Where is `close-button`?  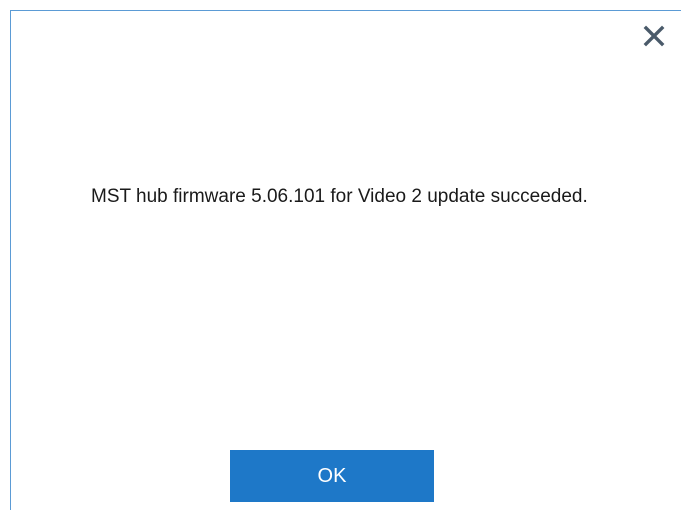
close-button is located at coordinates (654, 36).